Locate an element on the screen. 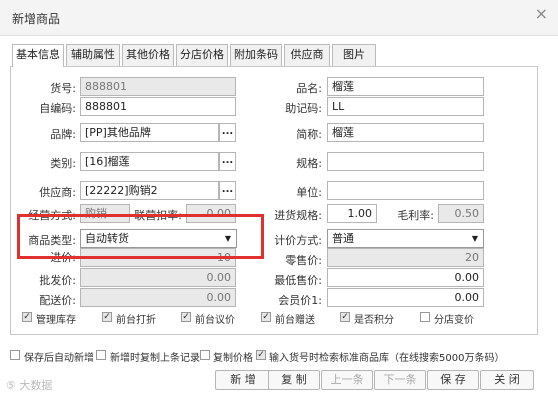 This screenshot has width=558, height=398. unit-label: 单位: is located at coordinates (309, 192).